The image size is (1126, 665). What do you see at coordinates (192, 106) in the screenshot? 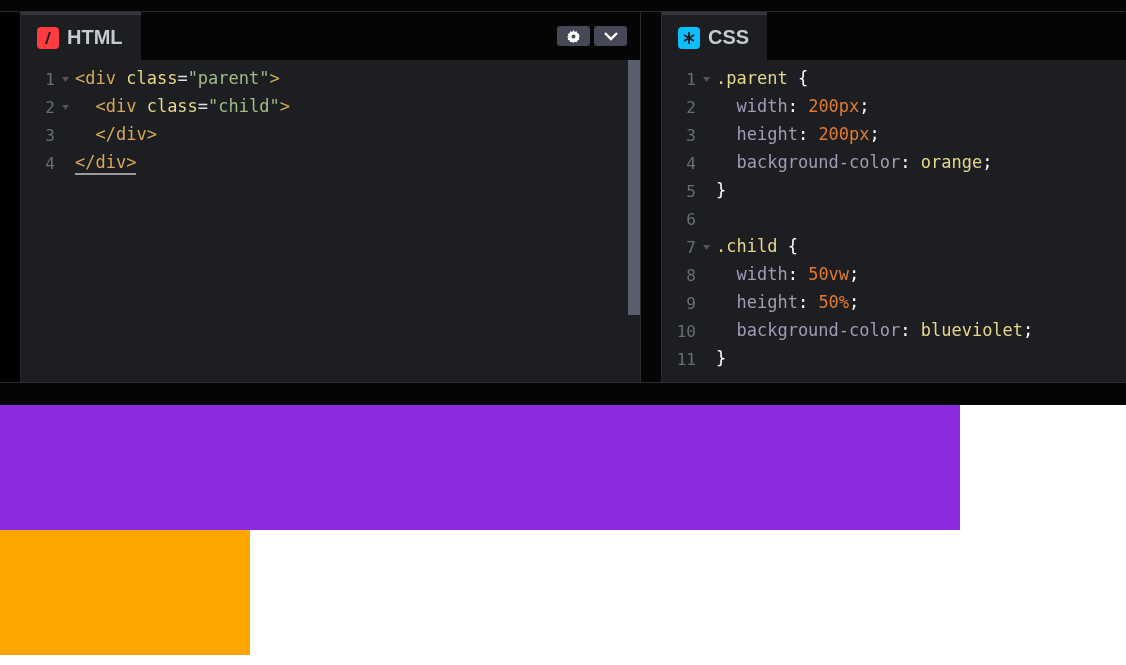
I see `code-line: <div class="child">` at bounding box center [192, 106].